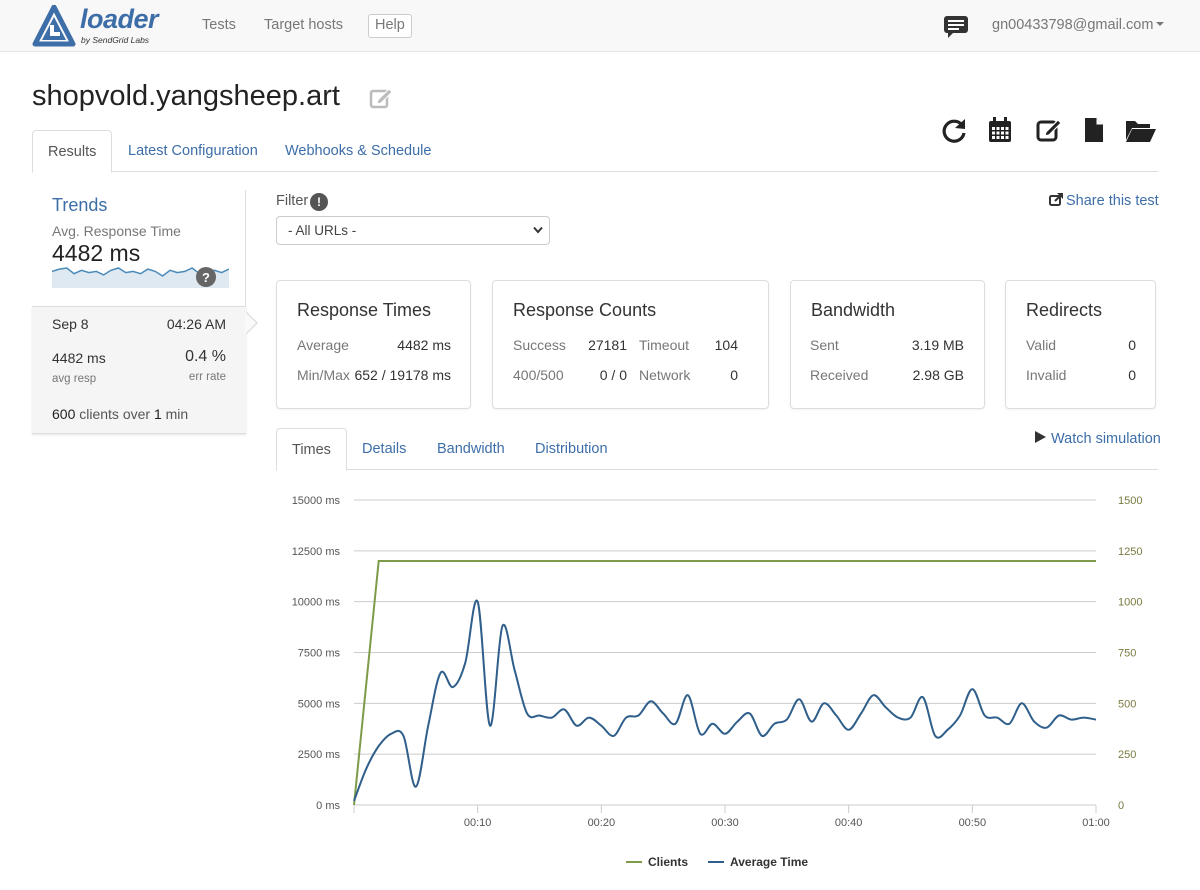  I want to click on y-right-tick-label: 750, so click(1127, 654).